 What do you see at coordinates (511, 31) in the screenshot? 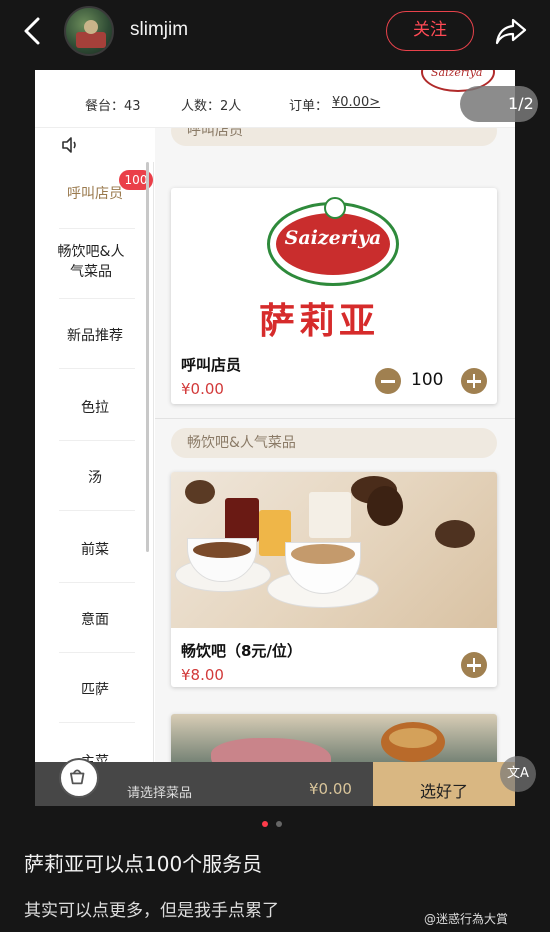
I see `share-icon` at bounding box center [511, 31].